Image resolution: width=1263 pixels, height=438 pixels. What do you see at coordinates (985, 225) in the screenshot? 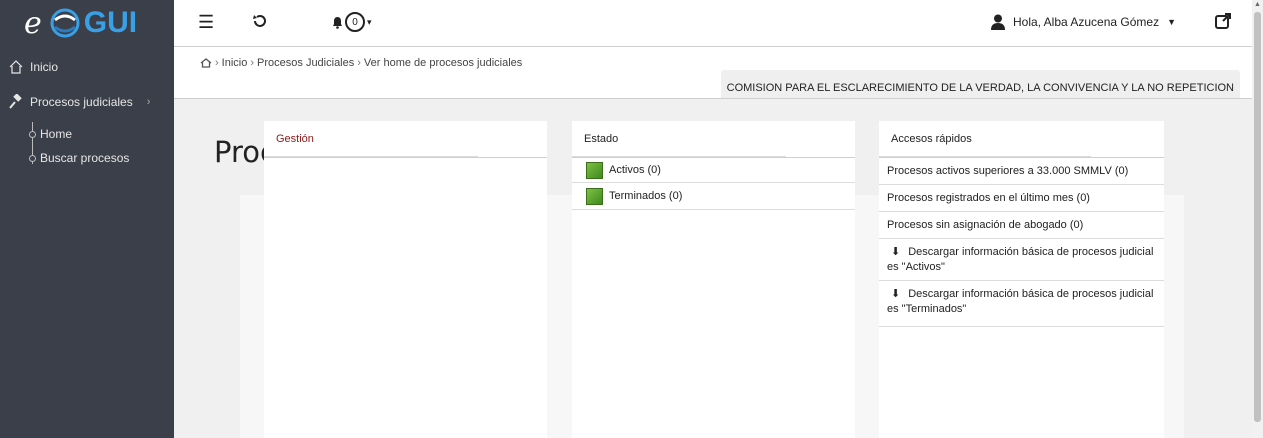
I see `quick-link-label: Procesos sin asignación de abogado (0)` at bounding box center [985, 225].